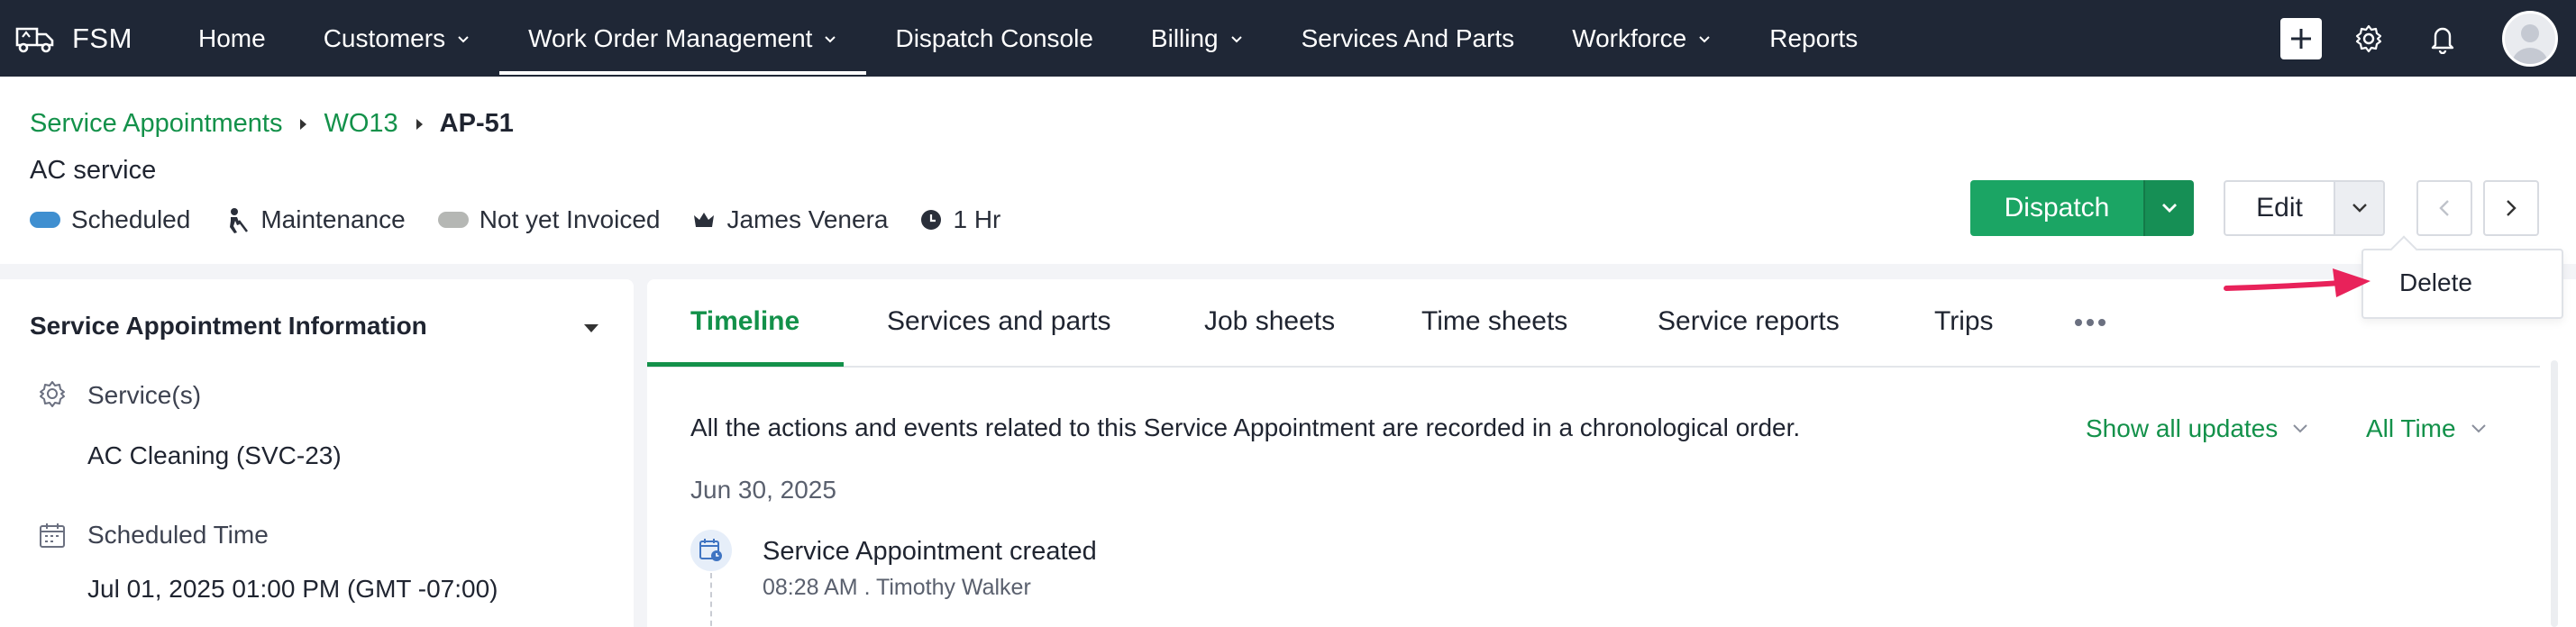  Describe the element at coordinates (711, 600) in the screenshot. I see `timeline-connector` at that location.